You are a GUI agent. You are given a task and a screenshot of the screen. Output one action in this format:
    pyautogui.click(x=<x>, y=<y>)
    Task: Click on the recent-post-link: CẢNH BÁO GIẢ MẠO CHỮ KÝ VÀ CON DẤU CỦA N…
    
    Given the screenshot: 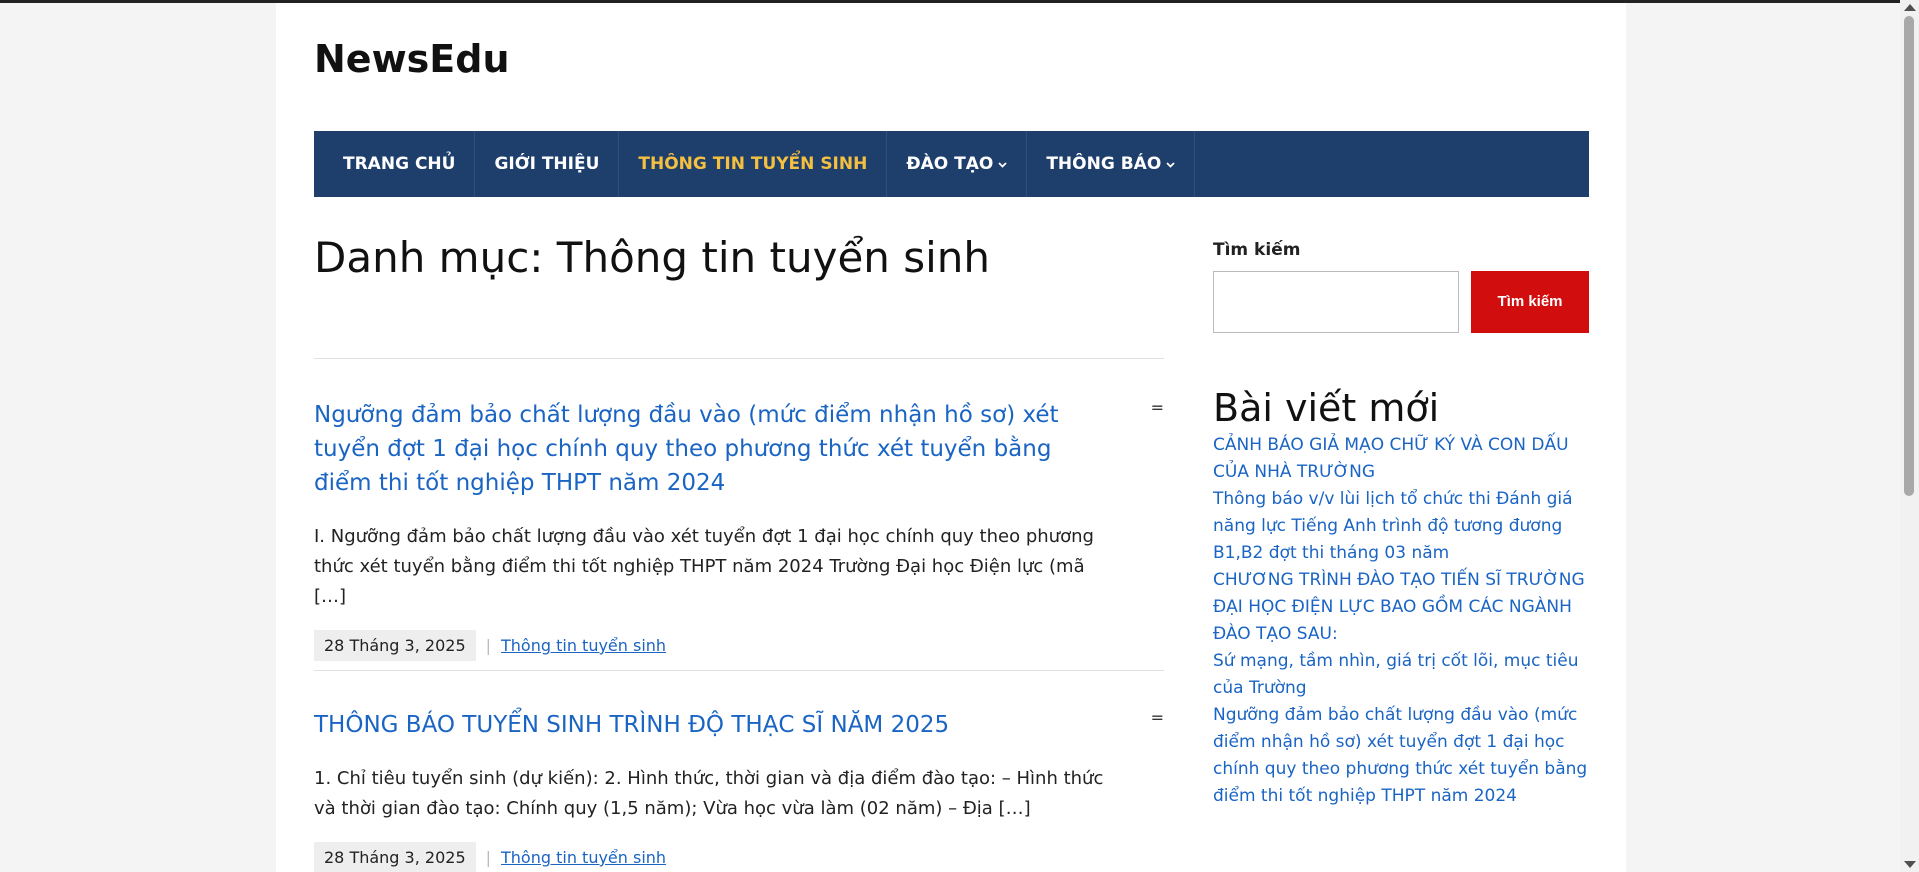 What is the action you would take?
    pyautogui.click(x=1401, y=459)
    